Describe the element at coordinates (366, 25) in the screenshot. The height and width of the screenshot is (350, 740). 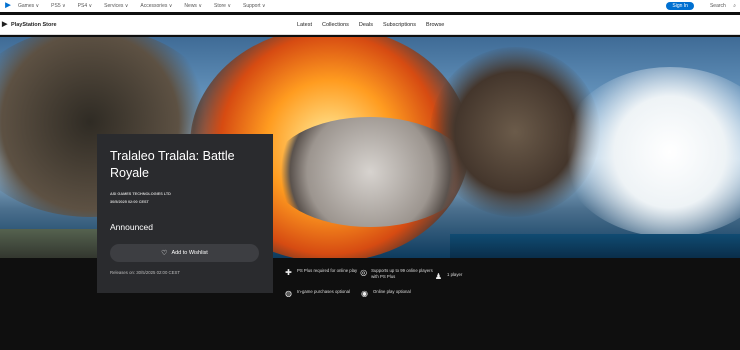
I see `tab-deals: Deals` at that location.